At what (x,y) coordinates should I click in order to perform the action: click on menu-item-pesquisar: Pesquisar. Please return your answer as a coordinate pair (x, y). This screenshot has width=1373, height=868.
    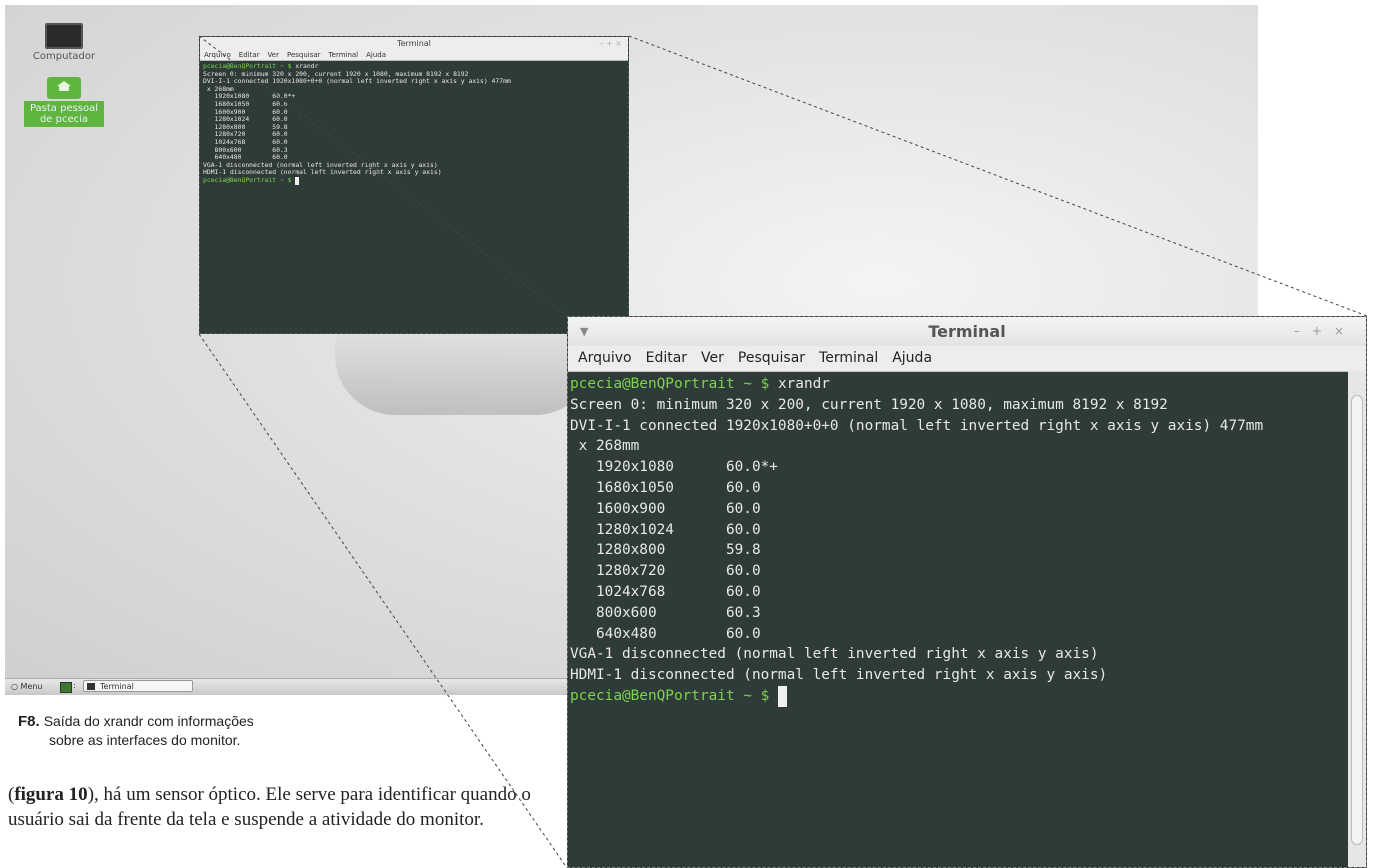
    Looking at the image, I should click on (771, 358).